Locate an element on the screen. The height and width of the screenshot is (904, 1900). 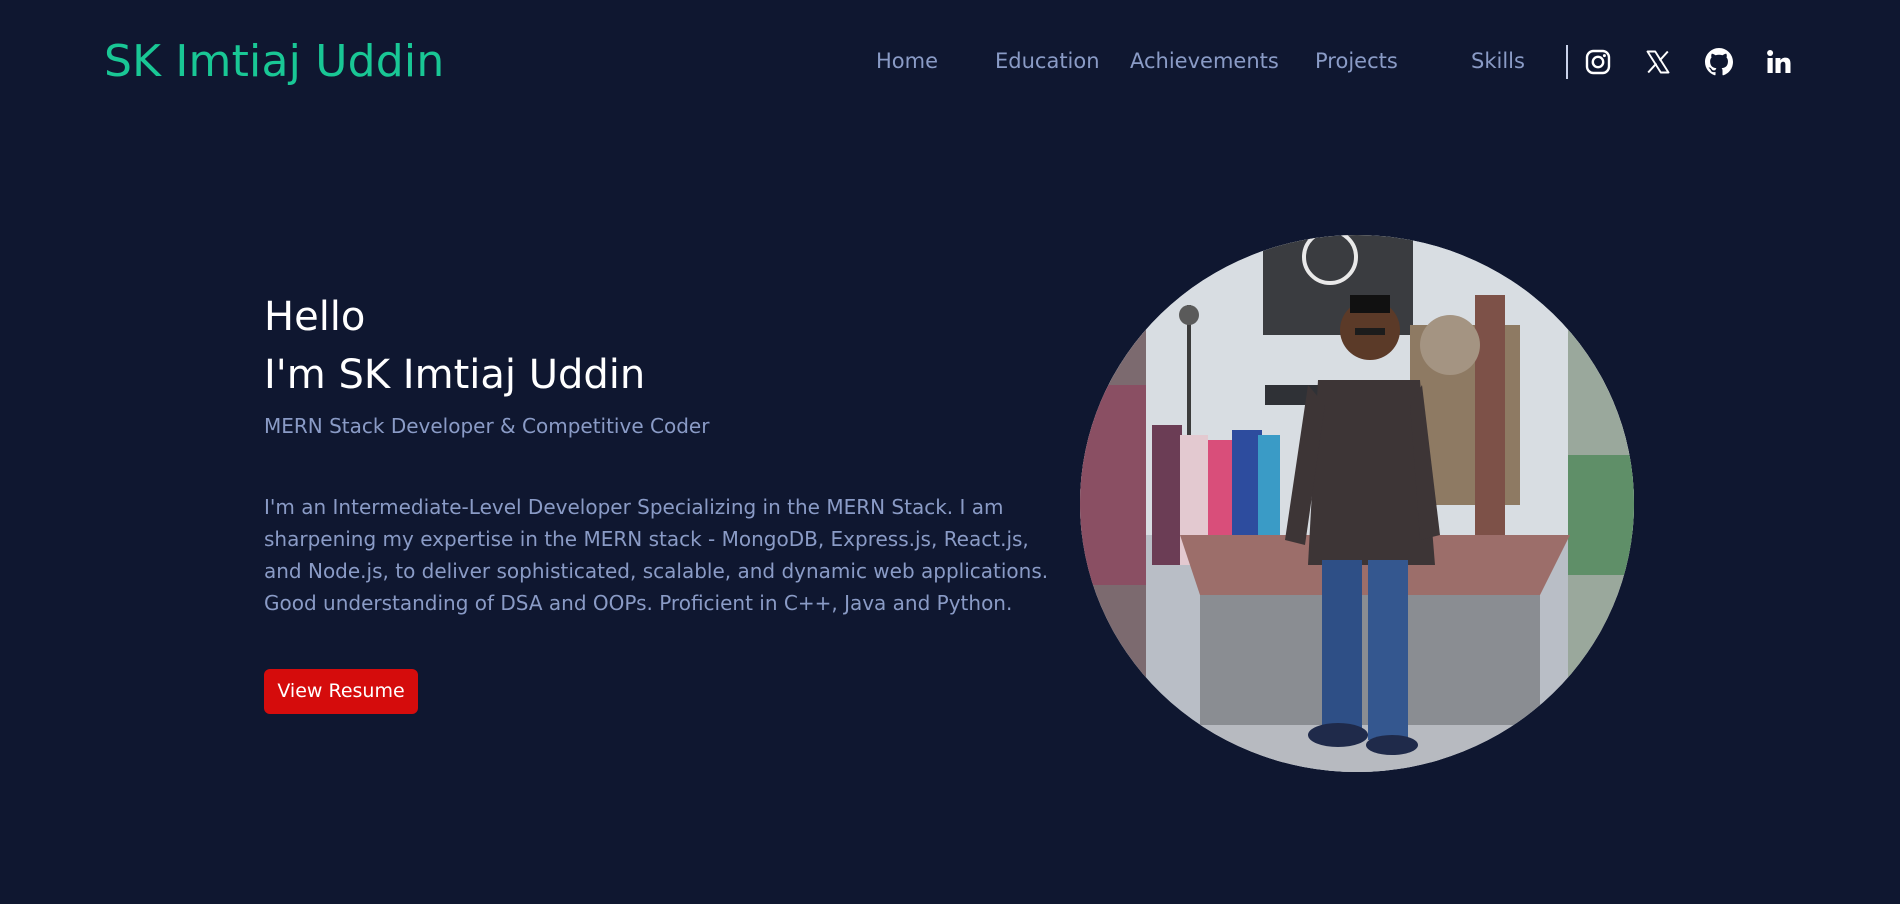
hero-tagline: MERN Stack Developer & Competitive Coder is located at coordinates (487, 426).